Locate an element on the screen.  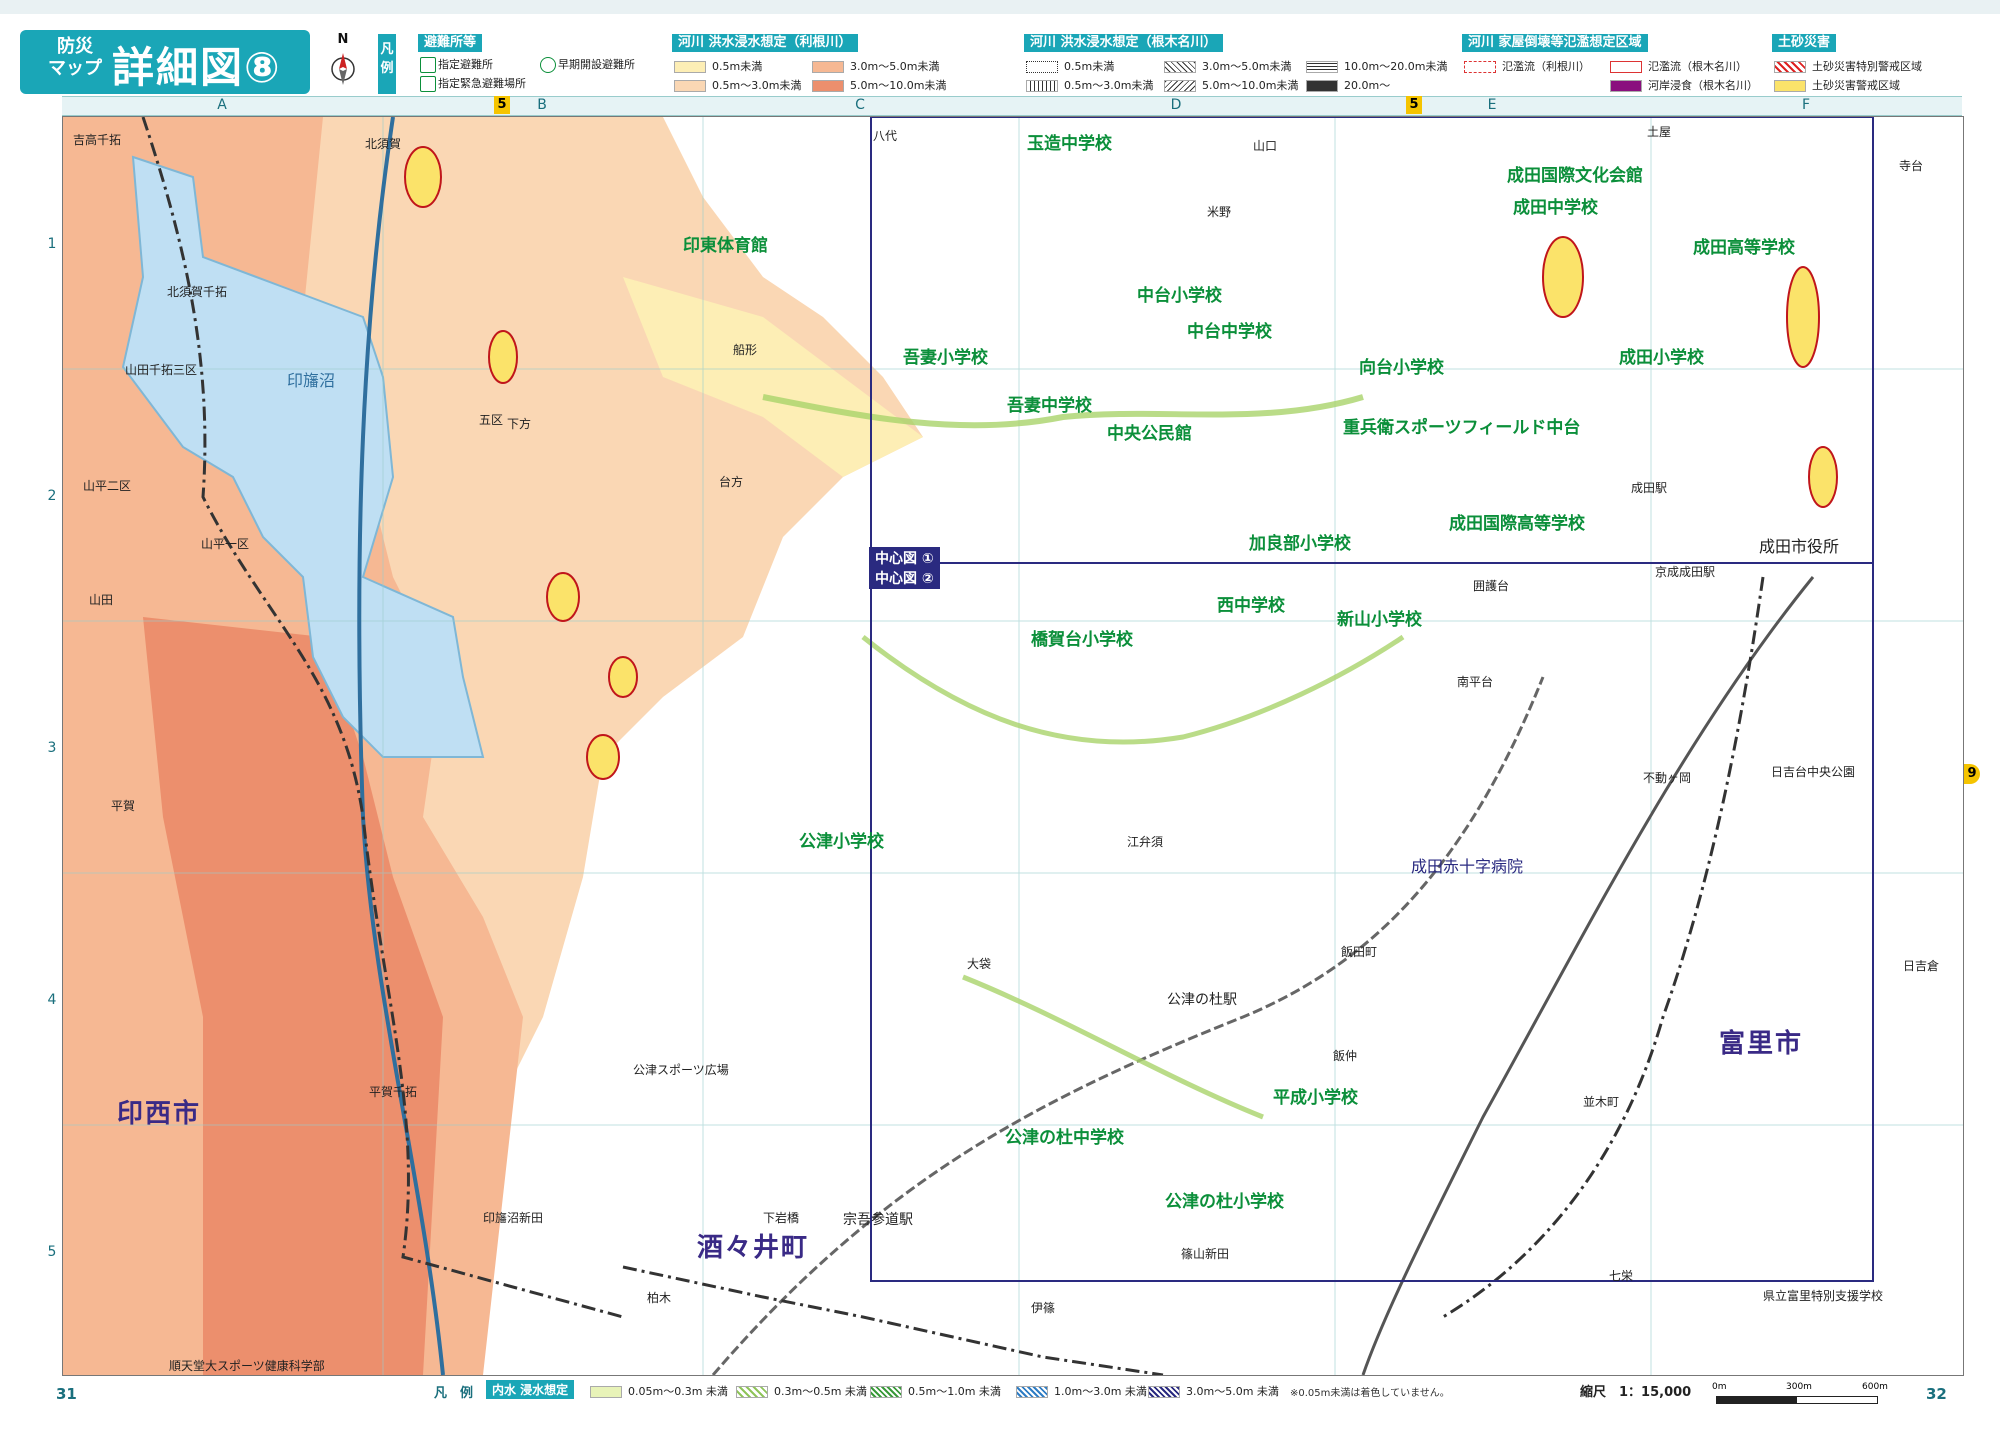
place-38: 日吉倉 is located at coordinates (1921, 966).